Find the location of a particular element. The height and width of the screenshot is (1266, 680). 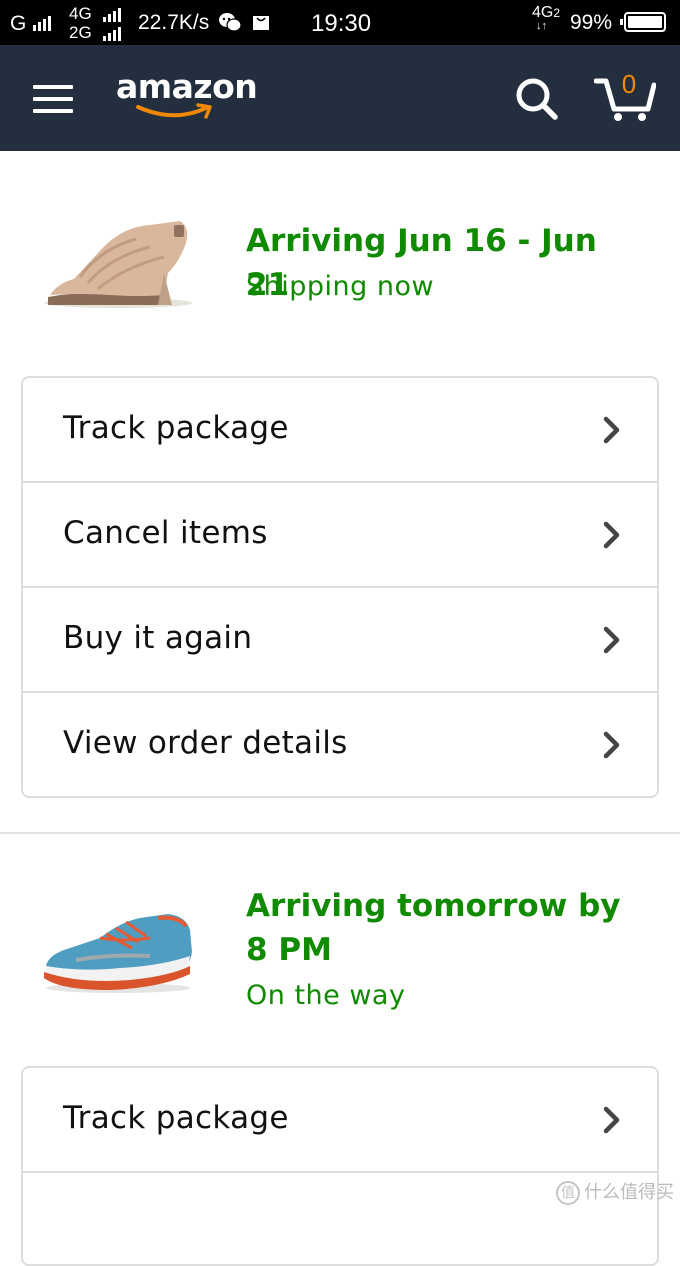

sandal-thumbnail is located at coordinates (117, 261).